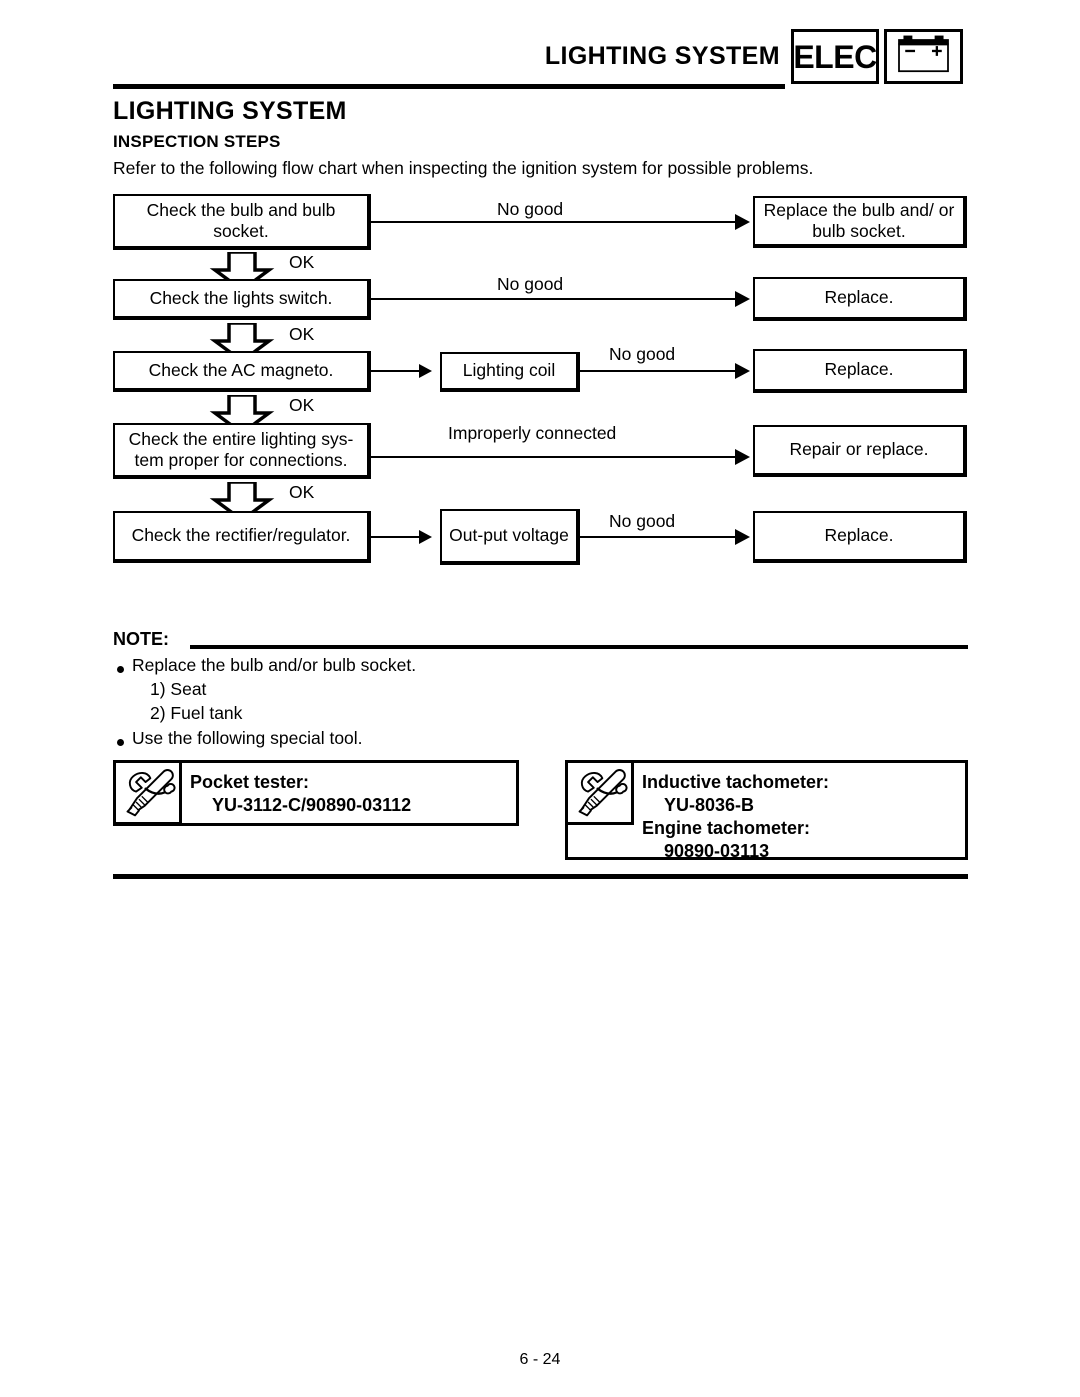  I want to click on flow-check-box: Check the AC magneto., so click(242, 371).